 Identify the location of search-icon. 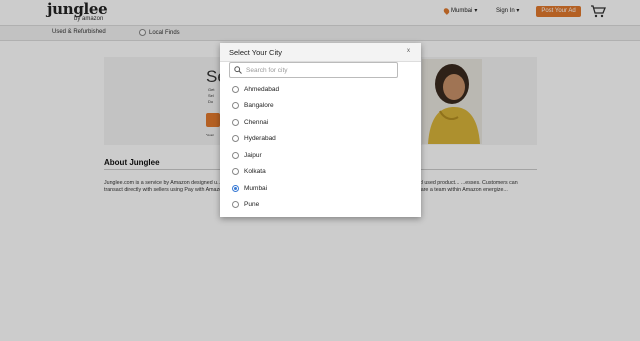
(238, 70).